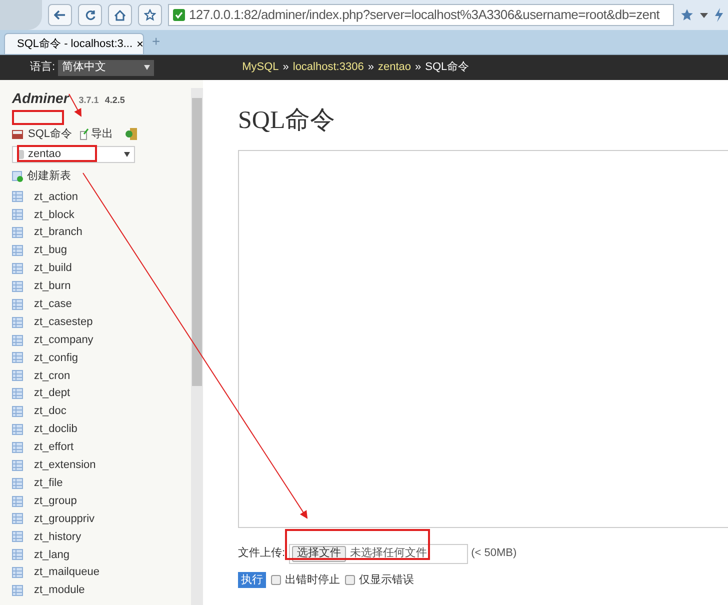 Image resolution: width=728 pixels, height=605 pixels. What do you see at coordinates (424, 15) in the screenshot?
I see `url-text: 127.0.0.1:82/adminer/index.php?server=localhost%3A3306&username=root&db=zent` at bounding box center [424, 15].